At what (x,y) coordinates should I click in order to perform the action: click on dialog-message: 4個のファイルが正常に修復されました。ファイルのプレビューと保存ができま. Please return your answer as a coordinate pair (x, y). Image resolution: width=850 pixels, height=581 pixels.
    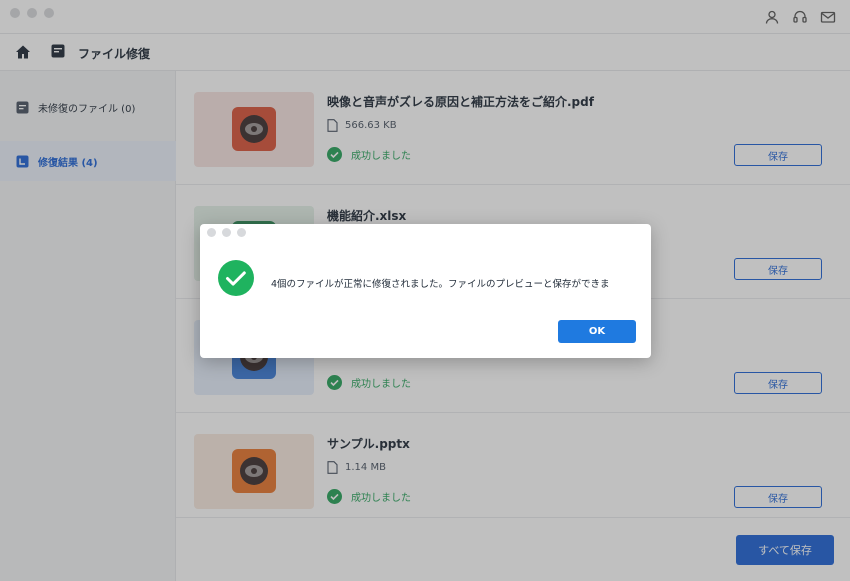
    Looking at the image, I should click on (440, 284).